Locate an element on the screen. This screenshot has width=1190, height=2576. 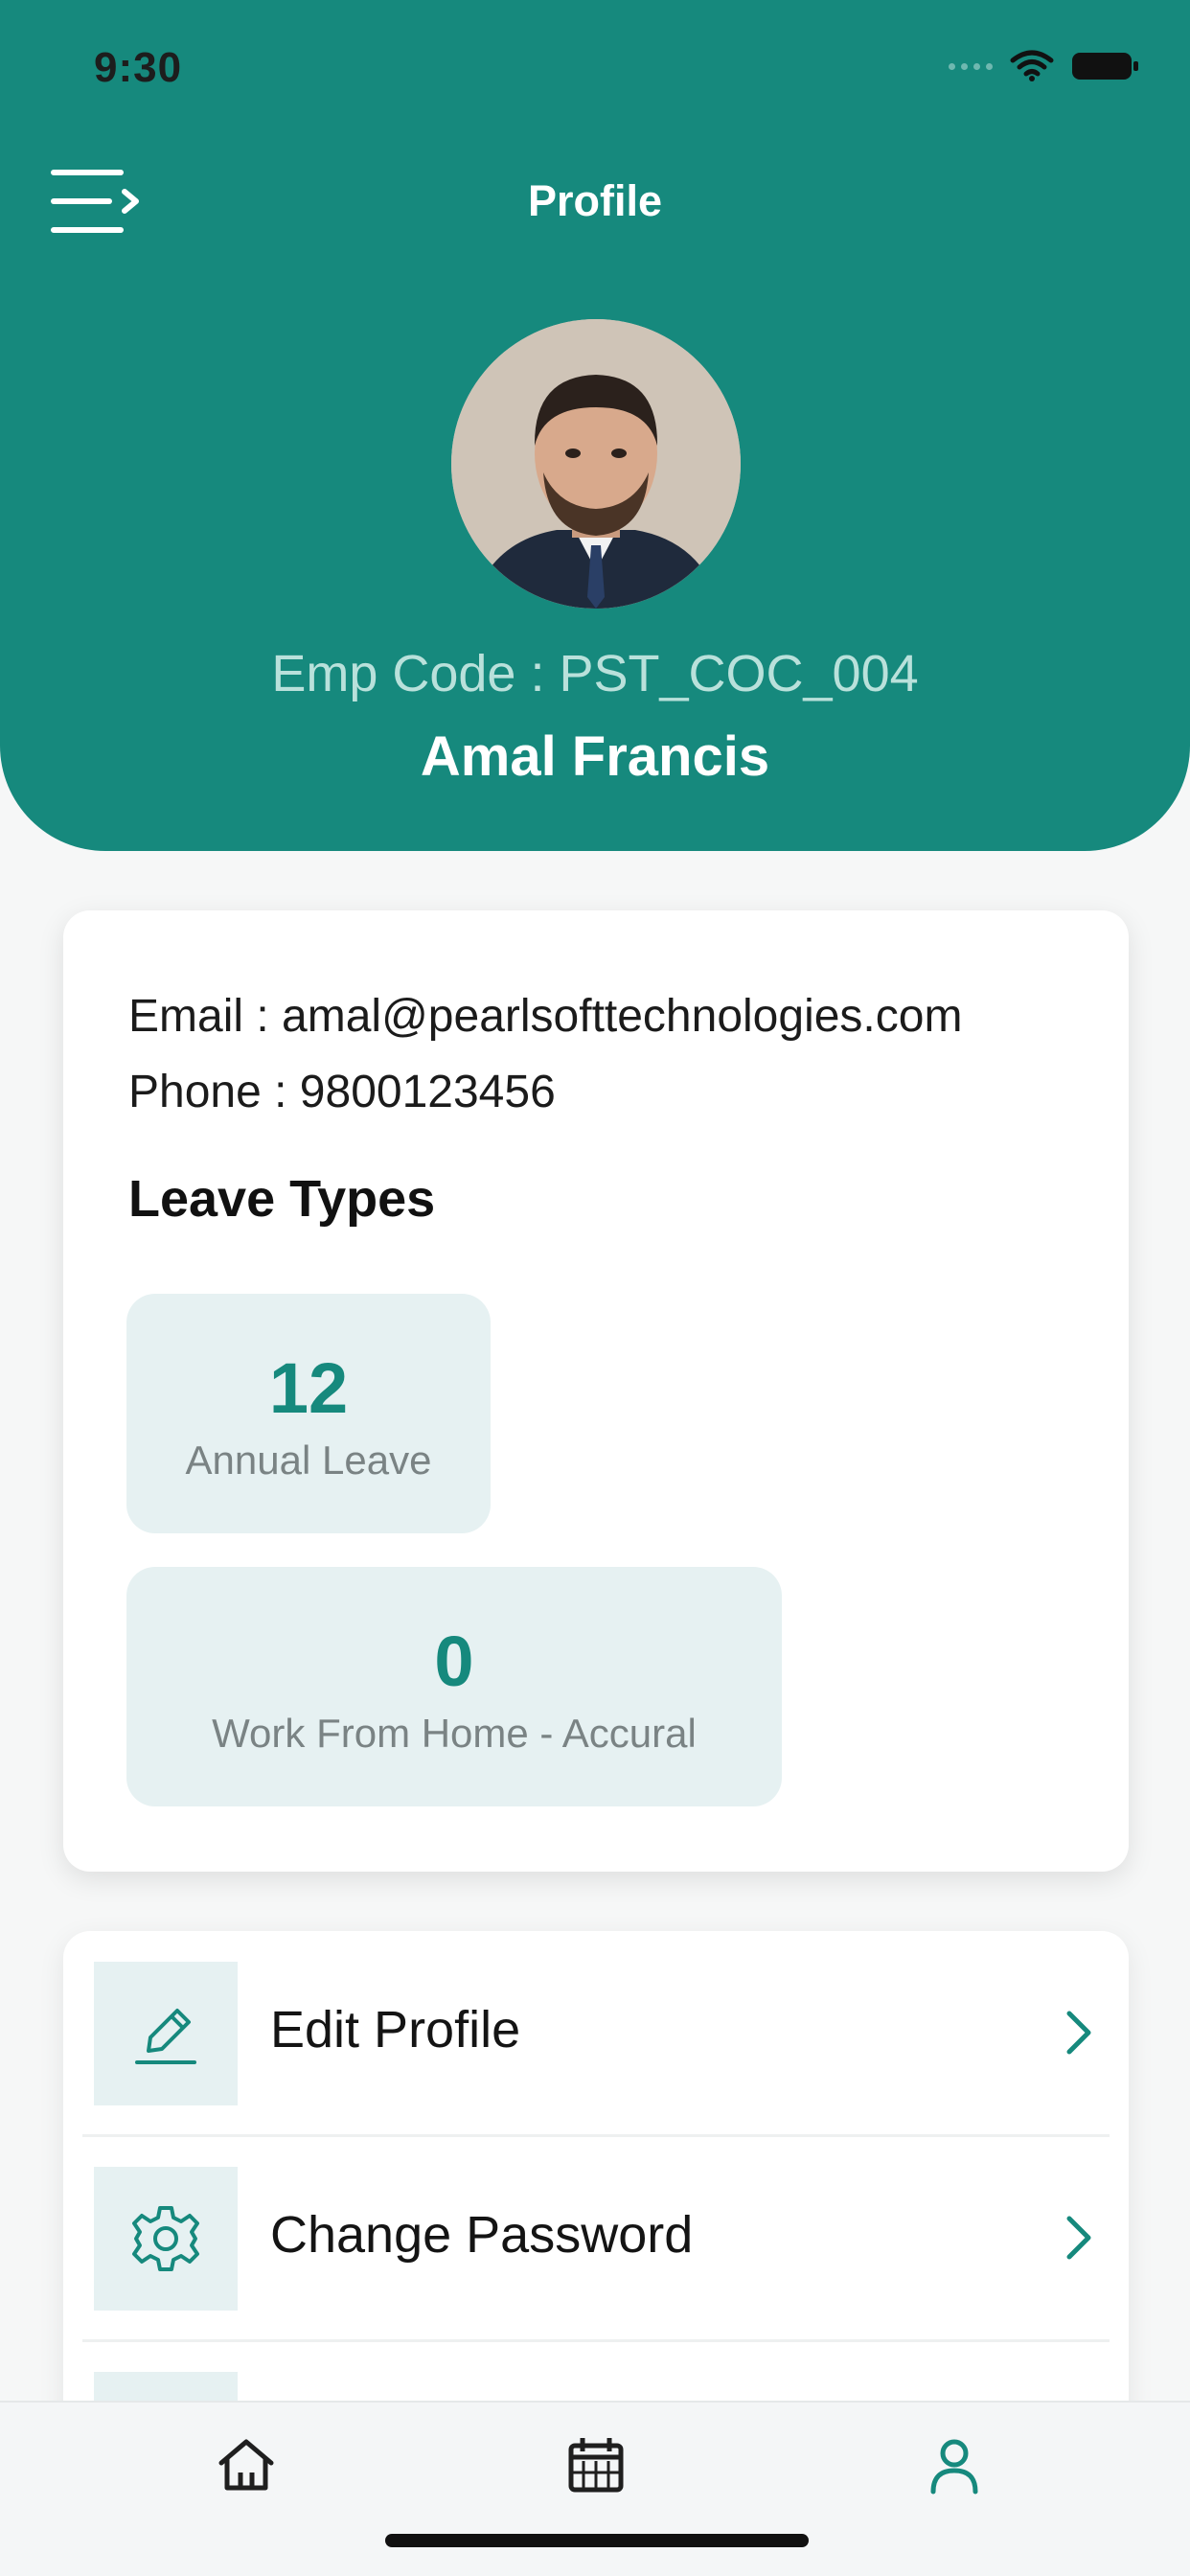
status-time: 9:30 is located at coordinates (139, 67).